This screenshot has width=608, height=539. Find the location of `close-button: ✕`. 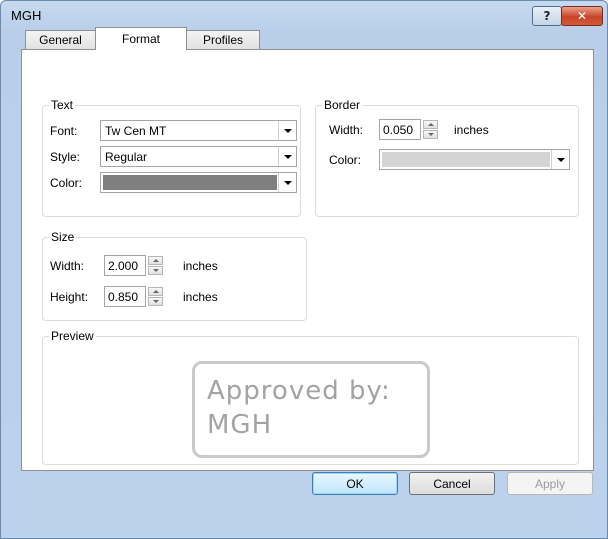

close-button: ✕ is located at coordinates (582, 16).